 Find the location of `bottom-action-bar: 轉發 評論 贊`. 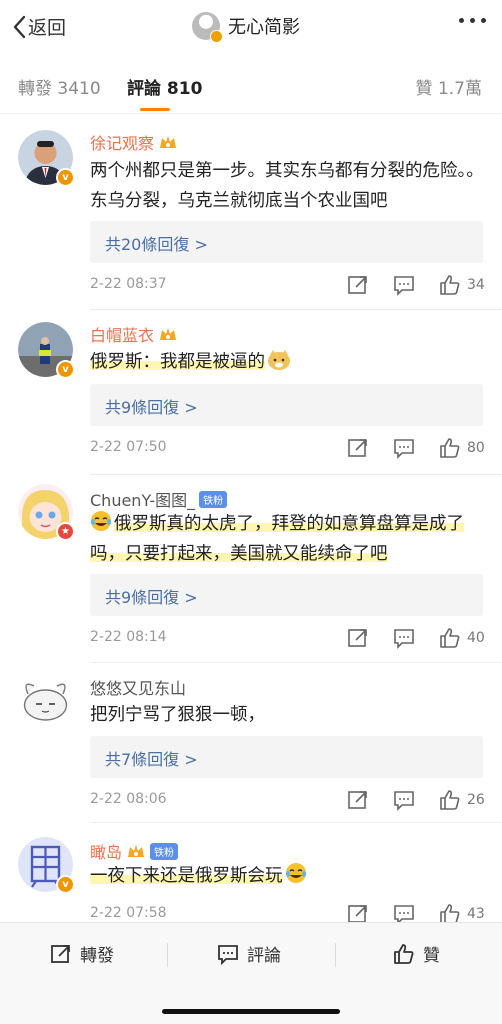

bottom-action-bar: 轉發 評論 贊 is located at coordinates (251, 973).